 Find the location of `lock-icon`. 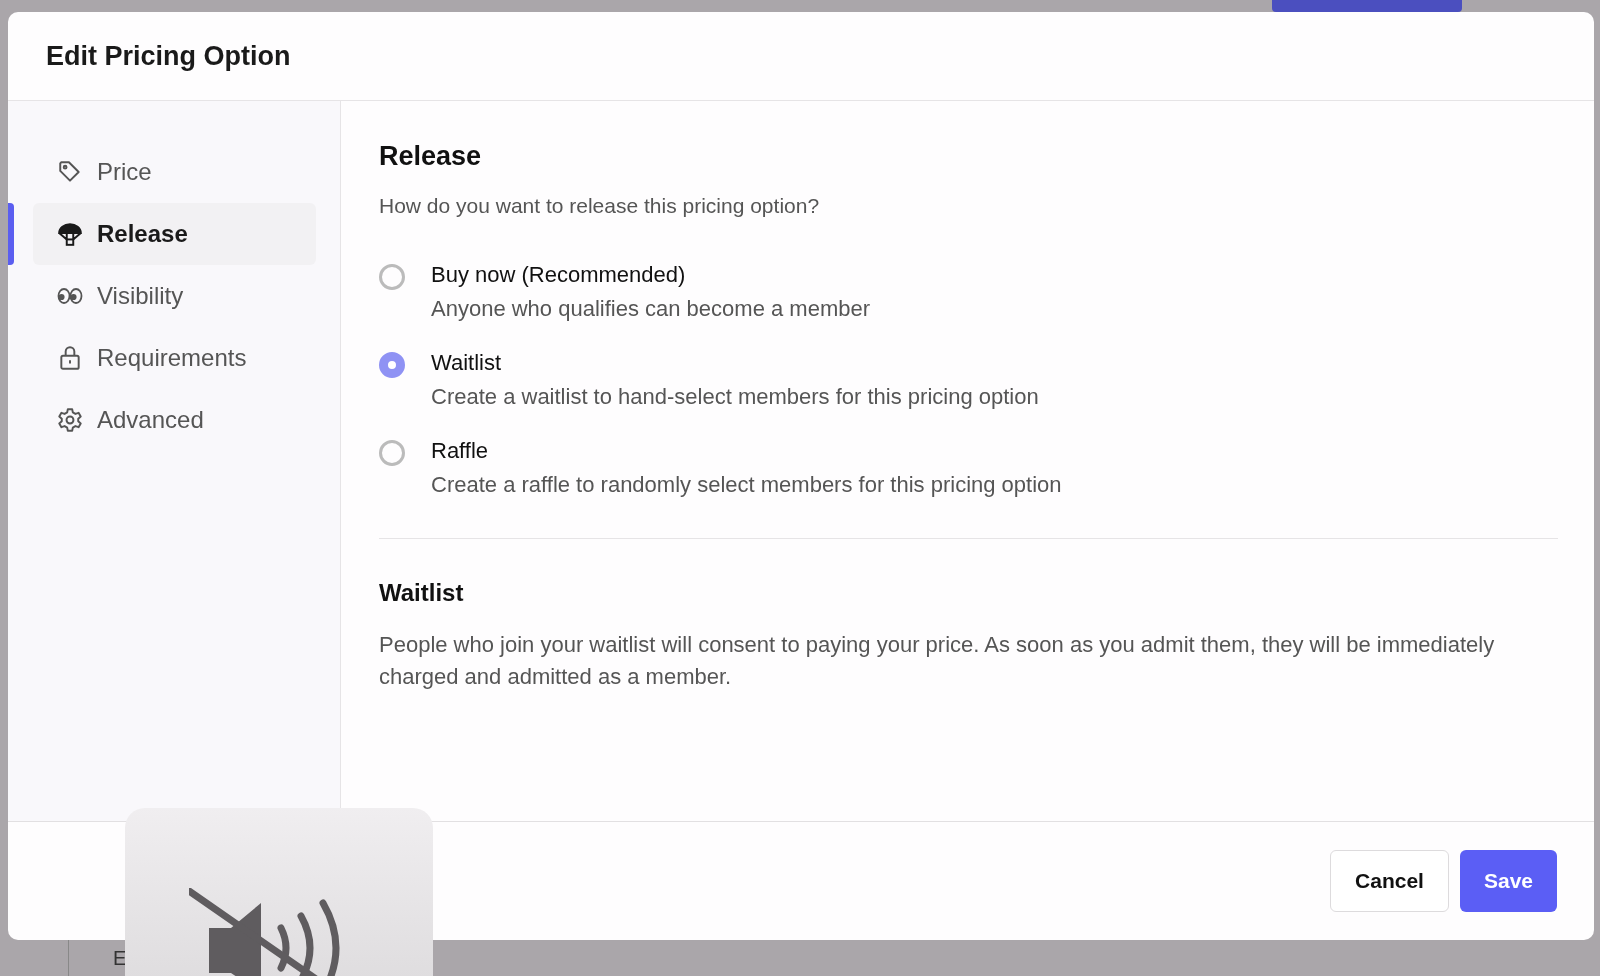

lock-icon is located at coordinates (70, 358).